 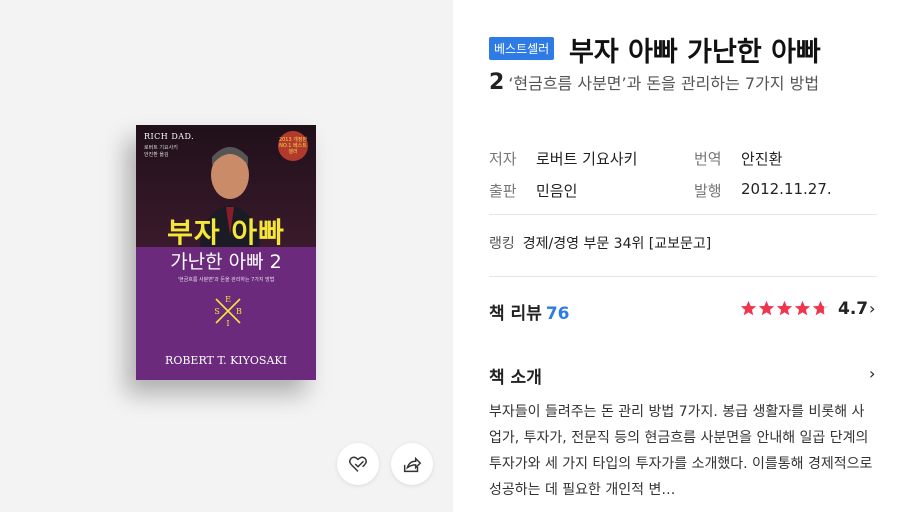 I want to click on cover-title-sub: 가난한 아빠 2, so click(x=226, y=262).